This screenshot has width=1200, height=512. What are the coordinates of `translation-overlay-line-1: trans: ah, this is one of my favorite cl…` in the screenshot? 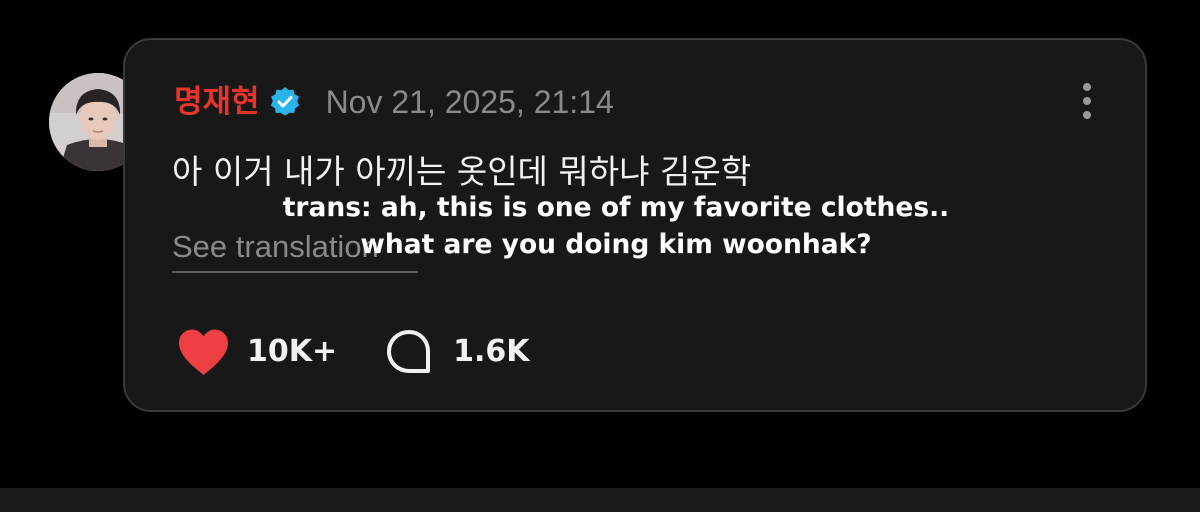 It's located at (616, 207).